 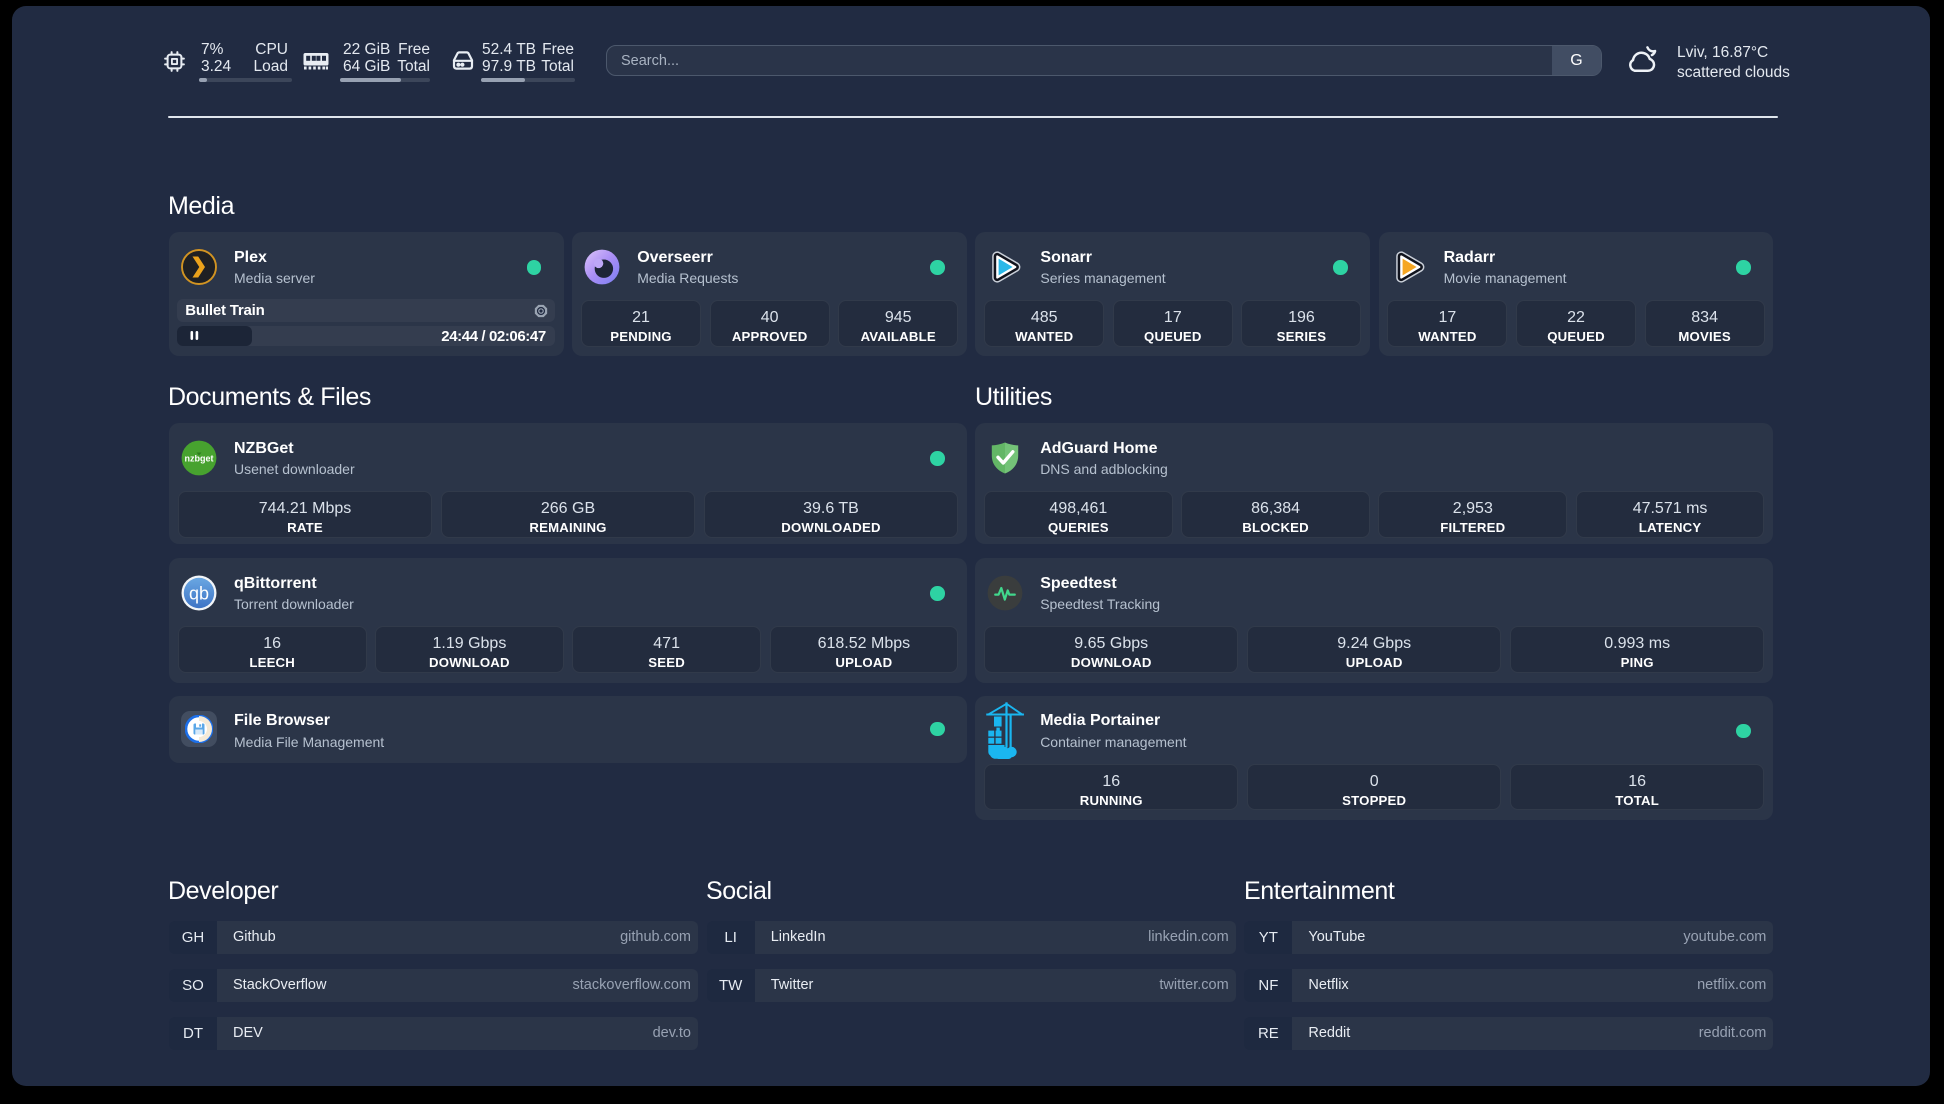 What do you see at coordinates (199, 459) in the screenshot?
I see `svg-text: nzbget` at bounding box center [199, 459].